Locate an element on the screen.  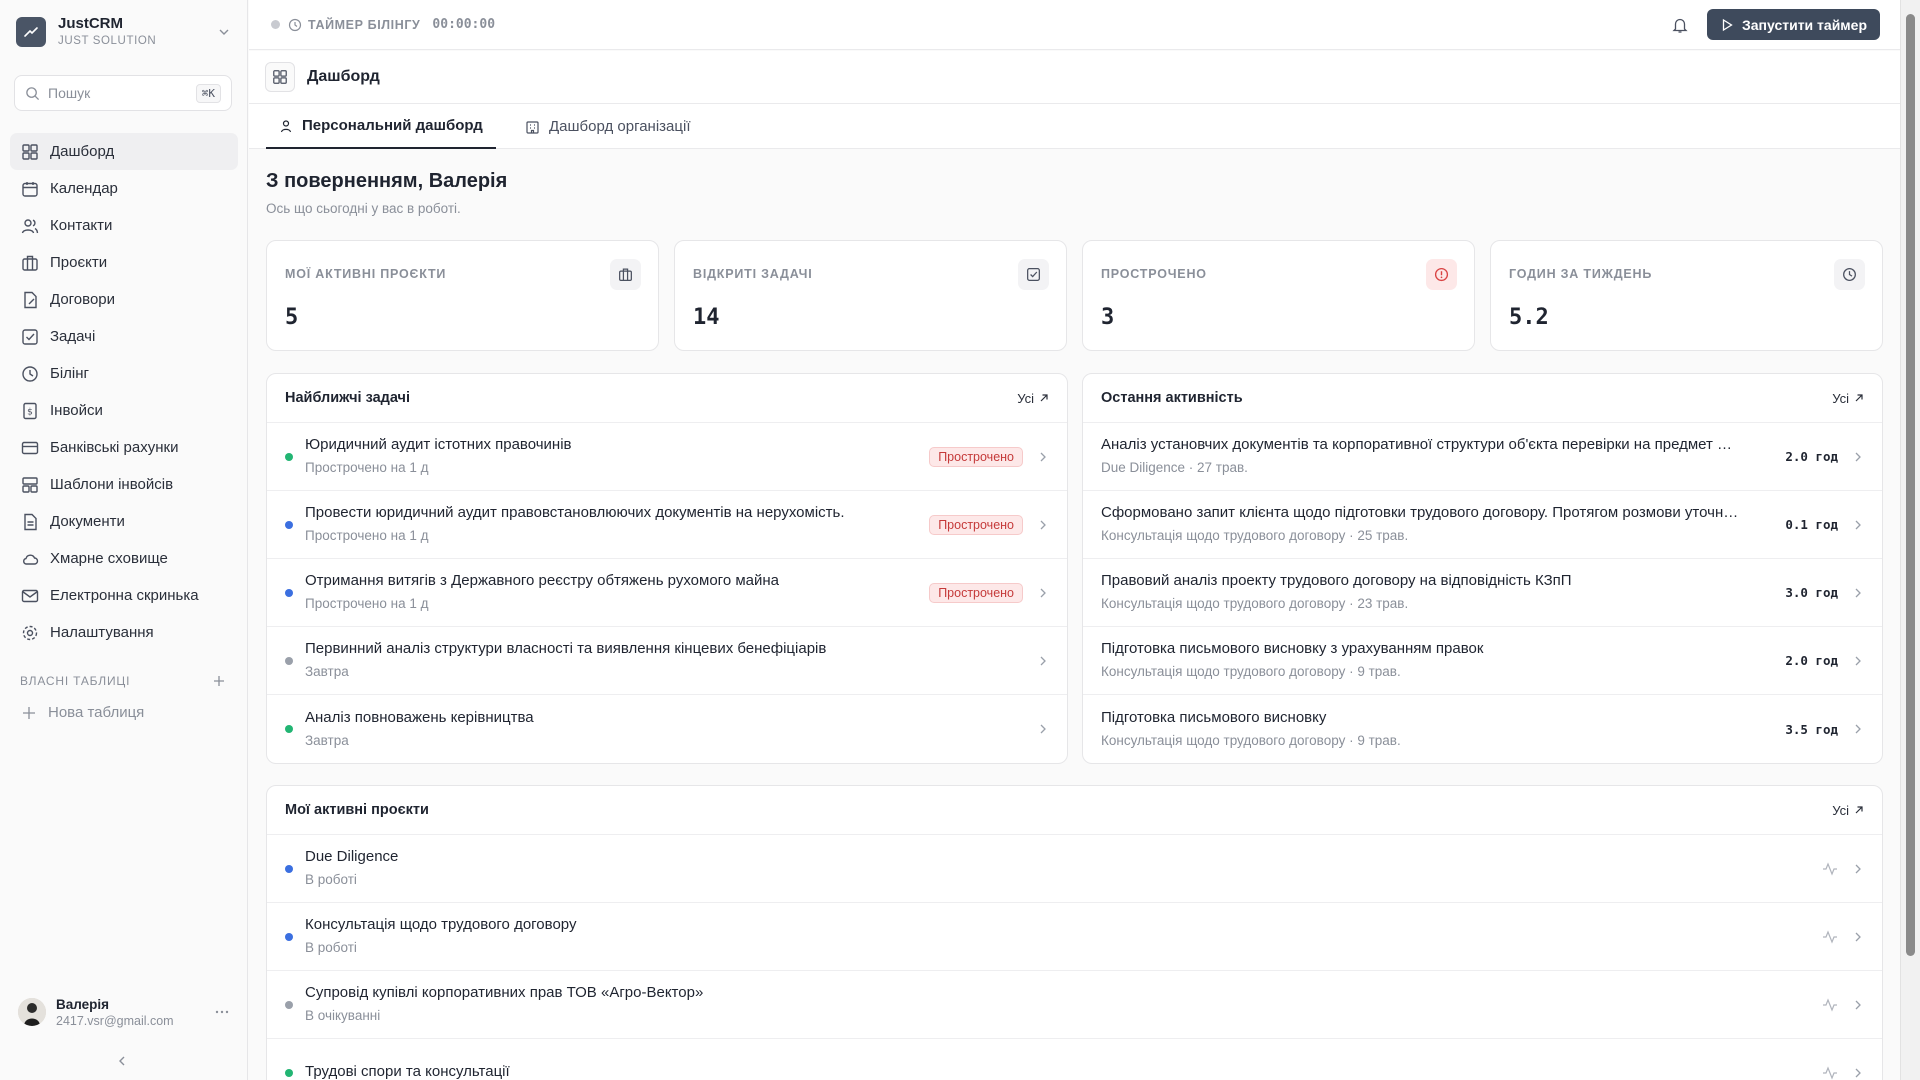
sidebar-item-projects: Проєкти is located at coordinates (124, 262).